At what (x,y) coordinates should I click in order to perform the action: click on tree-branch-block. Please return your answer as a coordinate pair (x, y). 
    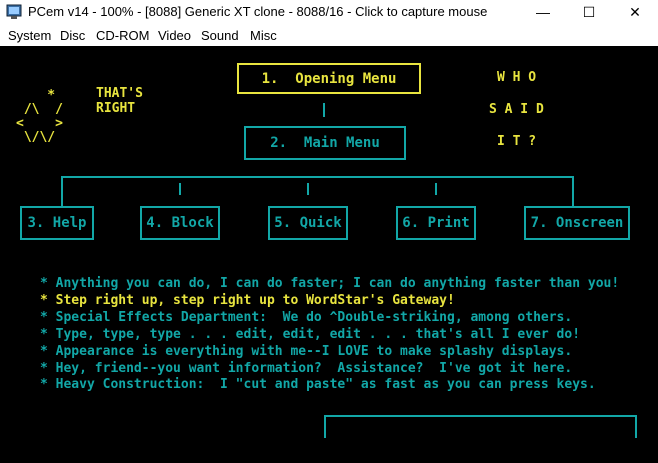
    Looking at the image, I should click on (180, 189).